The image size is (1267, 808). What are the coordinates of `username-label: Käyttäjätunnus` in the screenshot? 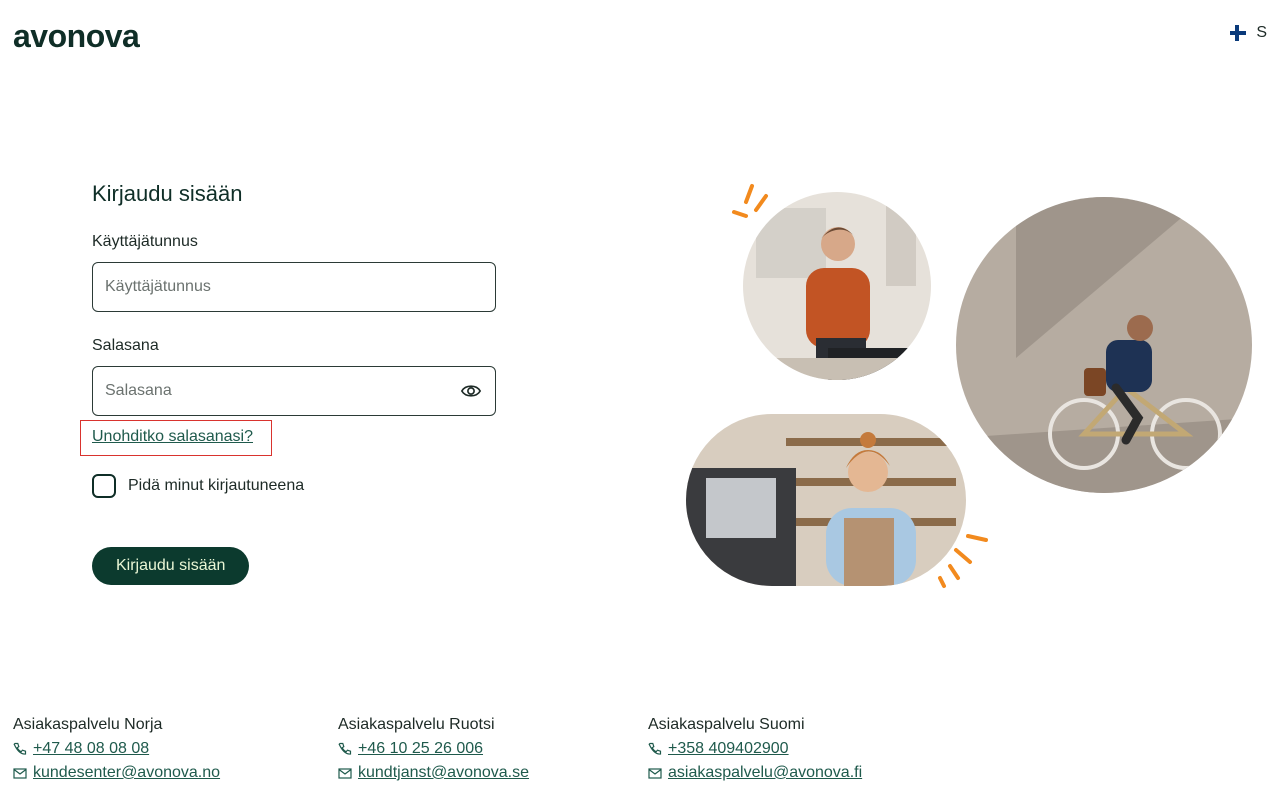 It's located at (145, 241).